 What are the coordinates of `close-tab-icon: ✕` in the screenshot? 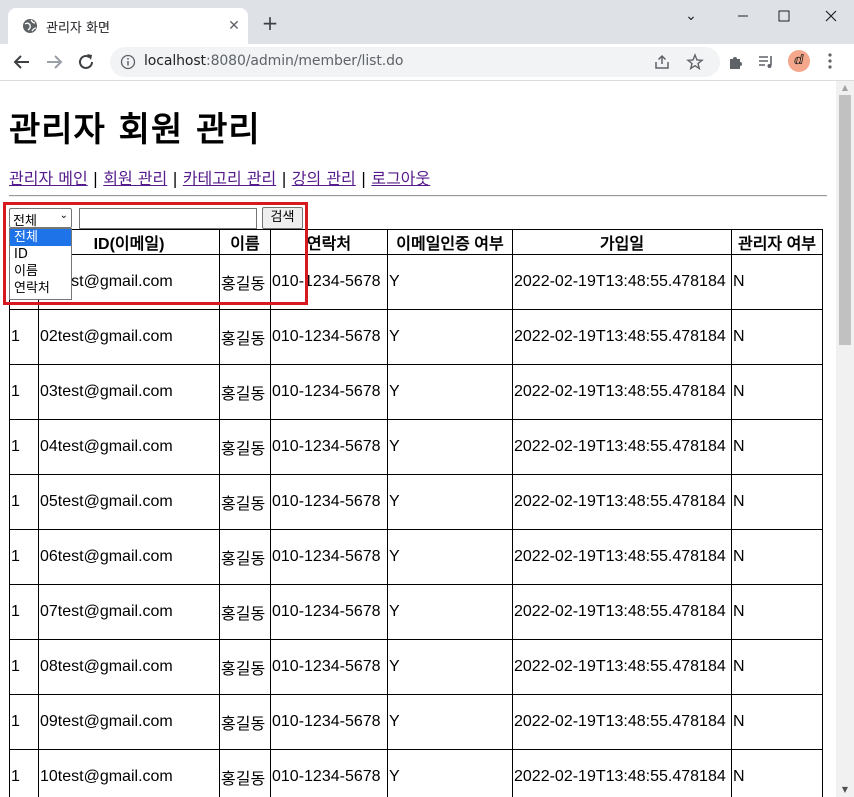 It's located at (234, 26).